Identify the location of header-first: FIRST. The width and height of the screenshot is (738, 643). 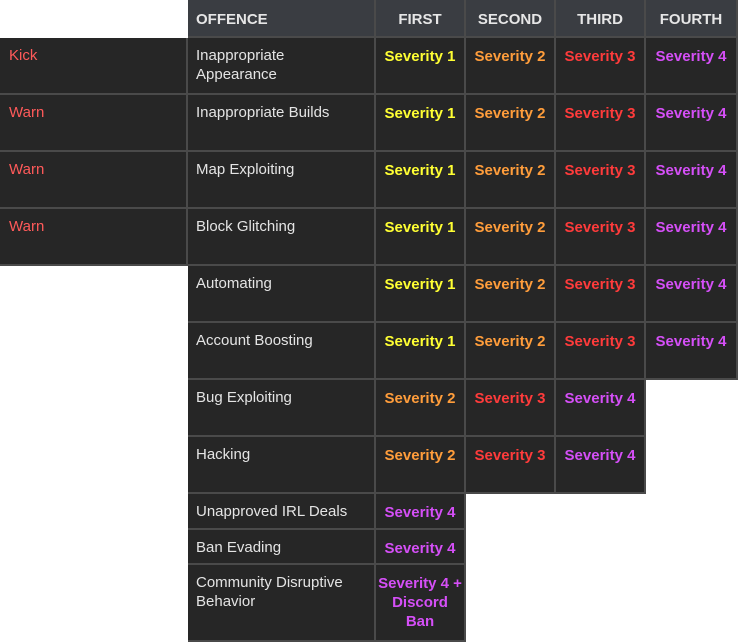
(421, 19).